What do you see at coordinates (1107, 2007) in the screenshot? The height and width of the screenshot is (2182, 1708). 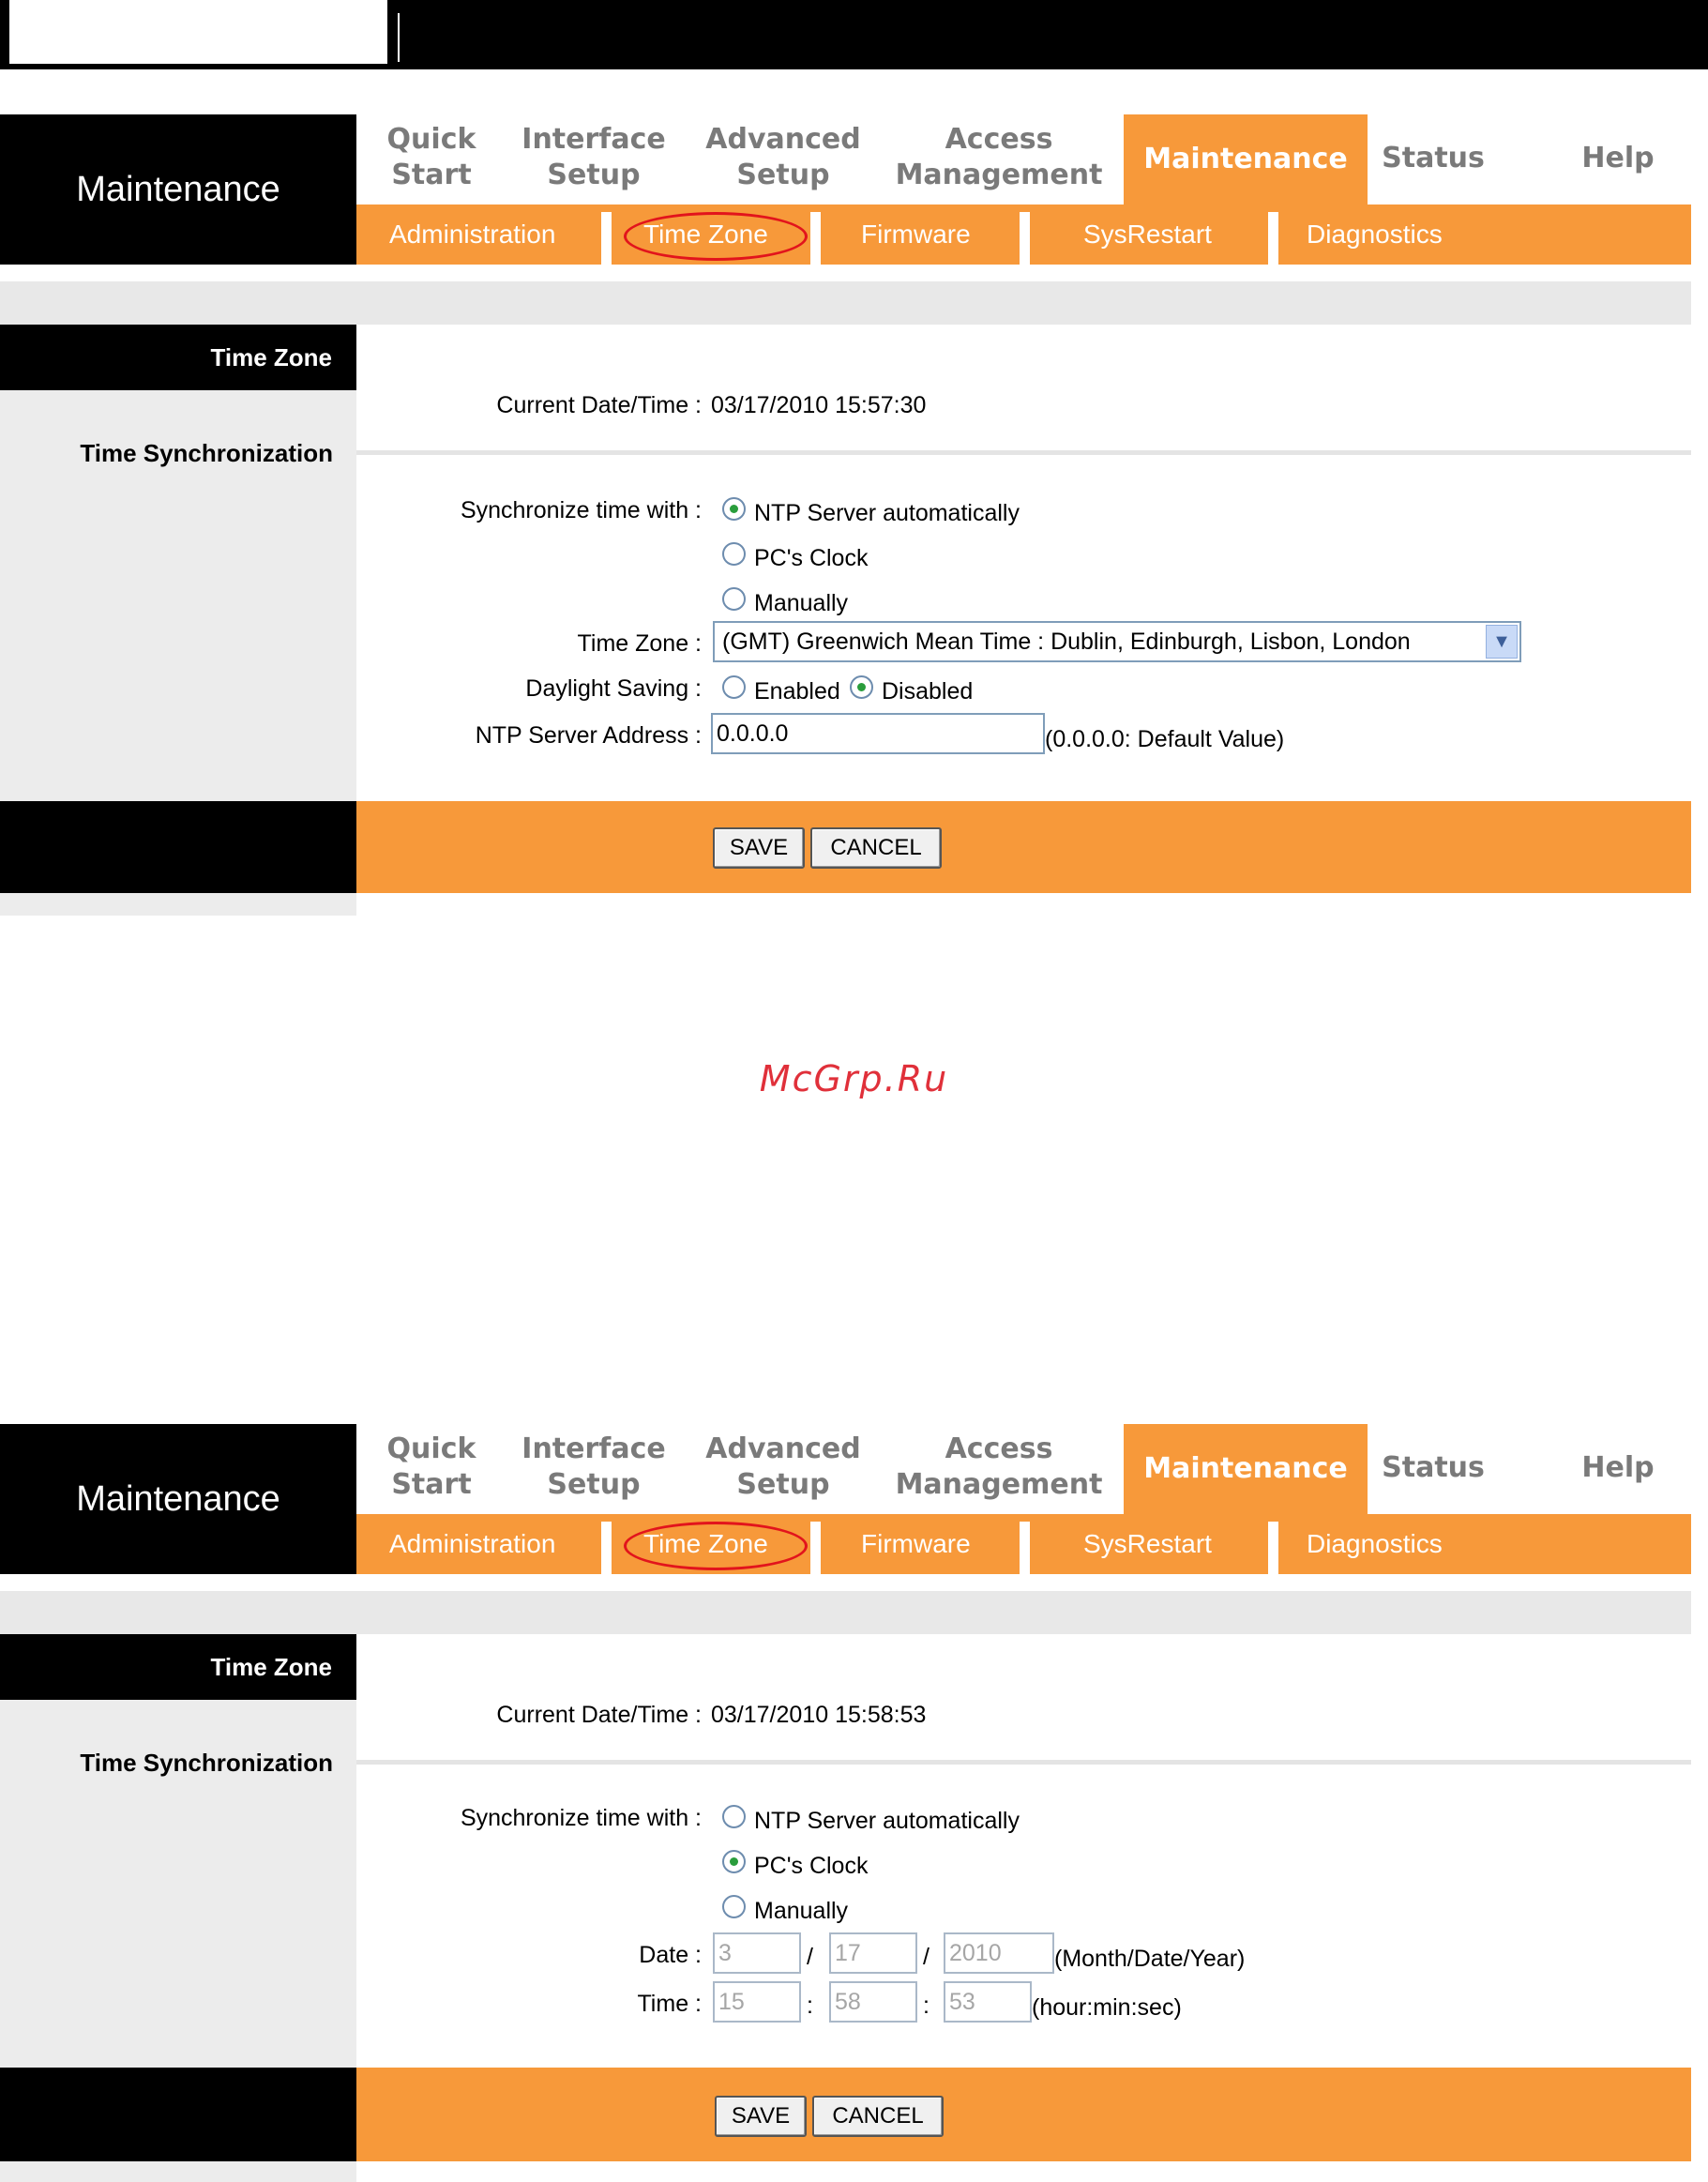 I see `time-format-hint: (hour:min:sec)` at bounding box center [1107, 2007].